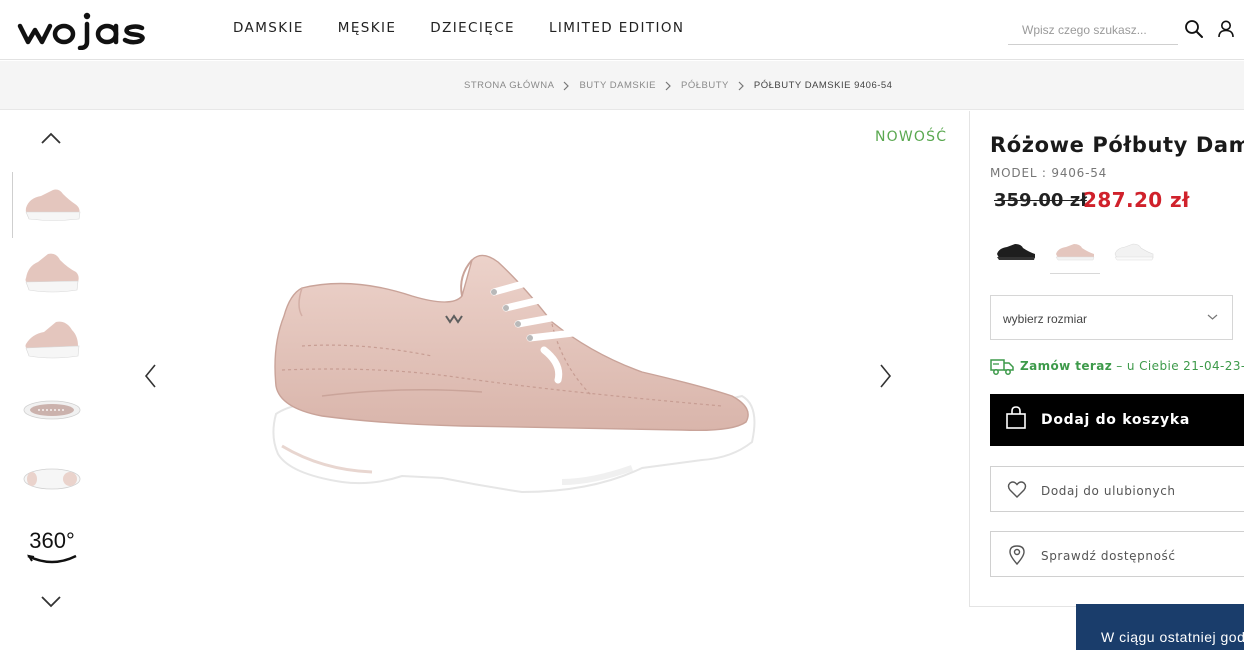 The image size is (1244, 650). Describe the element at coordinates (1180, 366) in the screenshot. I see `delivery-date: – u Ciebie 21-04-23-04` at that location.